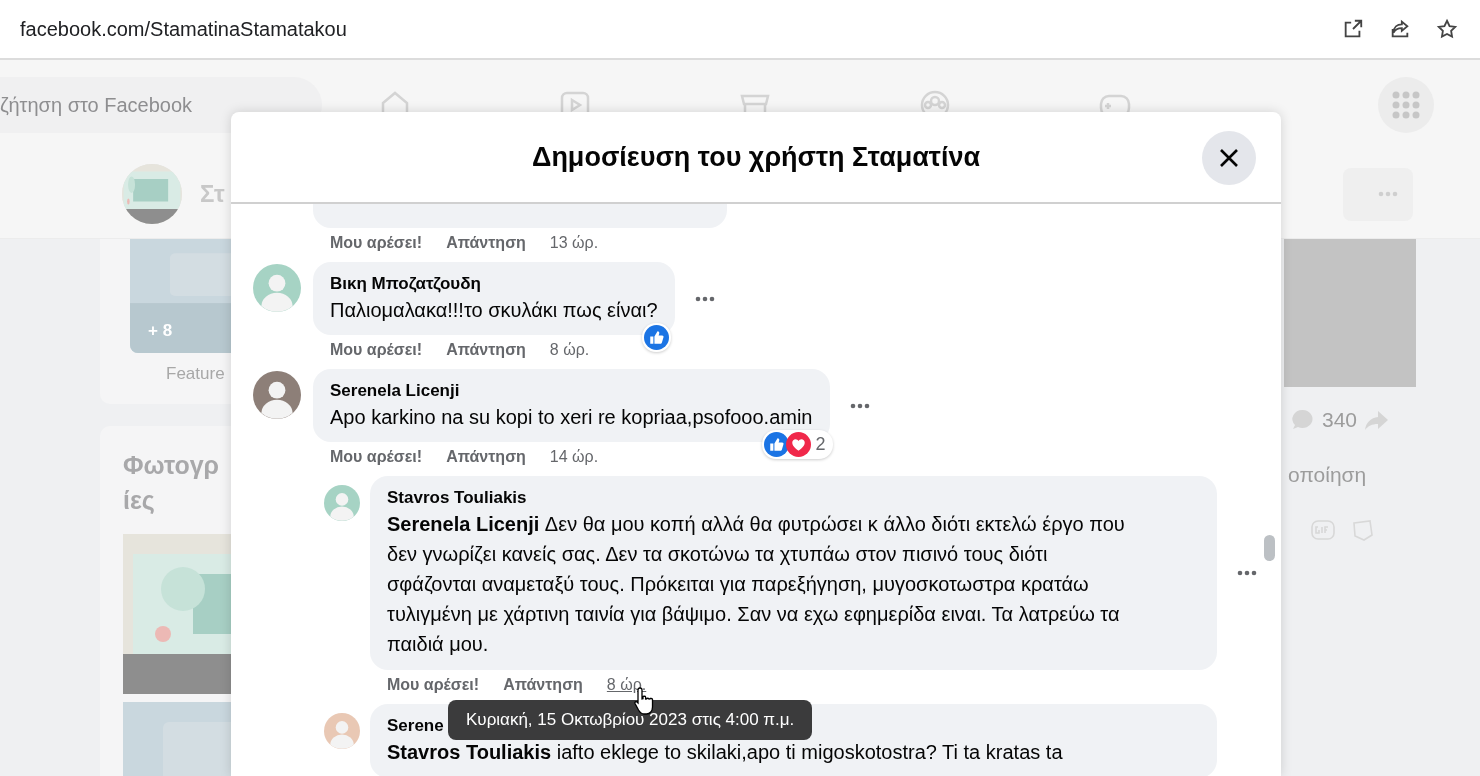  Describe the element at coordinates (820, 444) in the screenshot. I see `reaction-count: 2` at that location.